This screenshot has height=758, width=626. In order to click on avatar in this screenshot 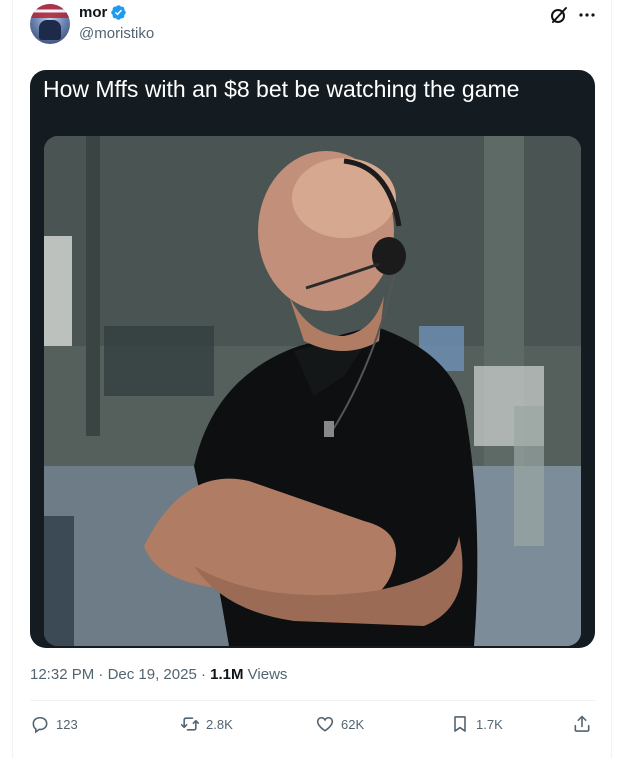, I will do `click(50, 24)`.